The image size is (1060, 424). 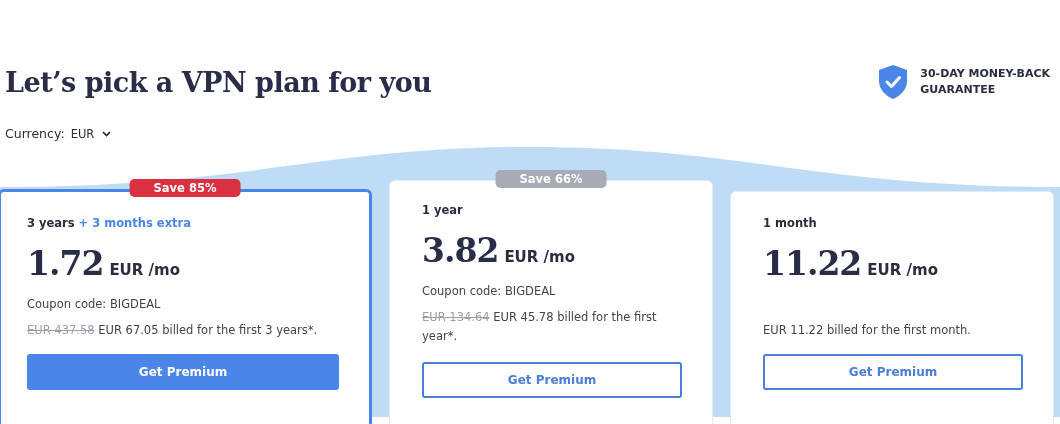 I want to click on price: 1.72, so click(x=65, y=263).